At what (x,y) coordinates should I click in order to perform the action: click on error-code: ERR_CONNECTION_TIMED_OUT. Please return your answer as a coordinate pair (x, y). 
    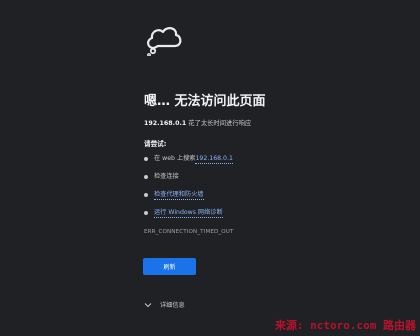
    Looking at the image, I should click on (189, 232).